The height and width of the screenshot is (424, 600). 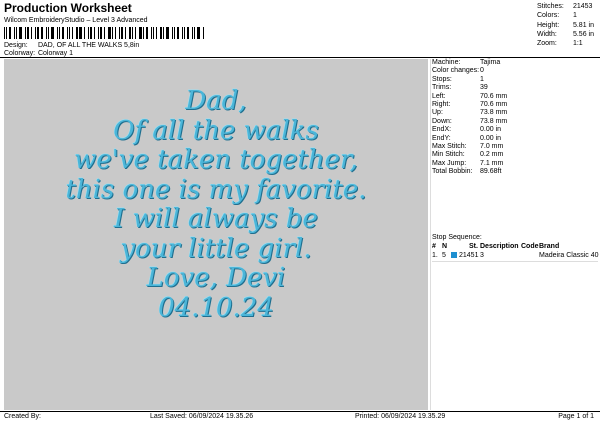 I want to click on property-row: Machine: Tajima, so click(x=466, y=62).